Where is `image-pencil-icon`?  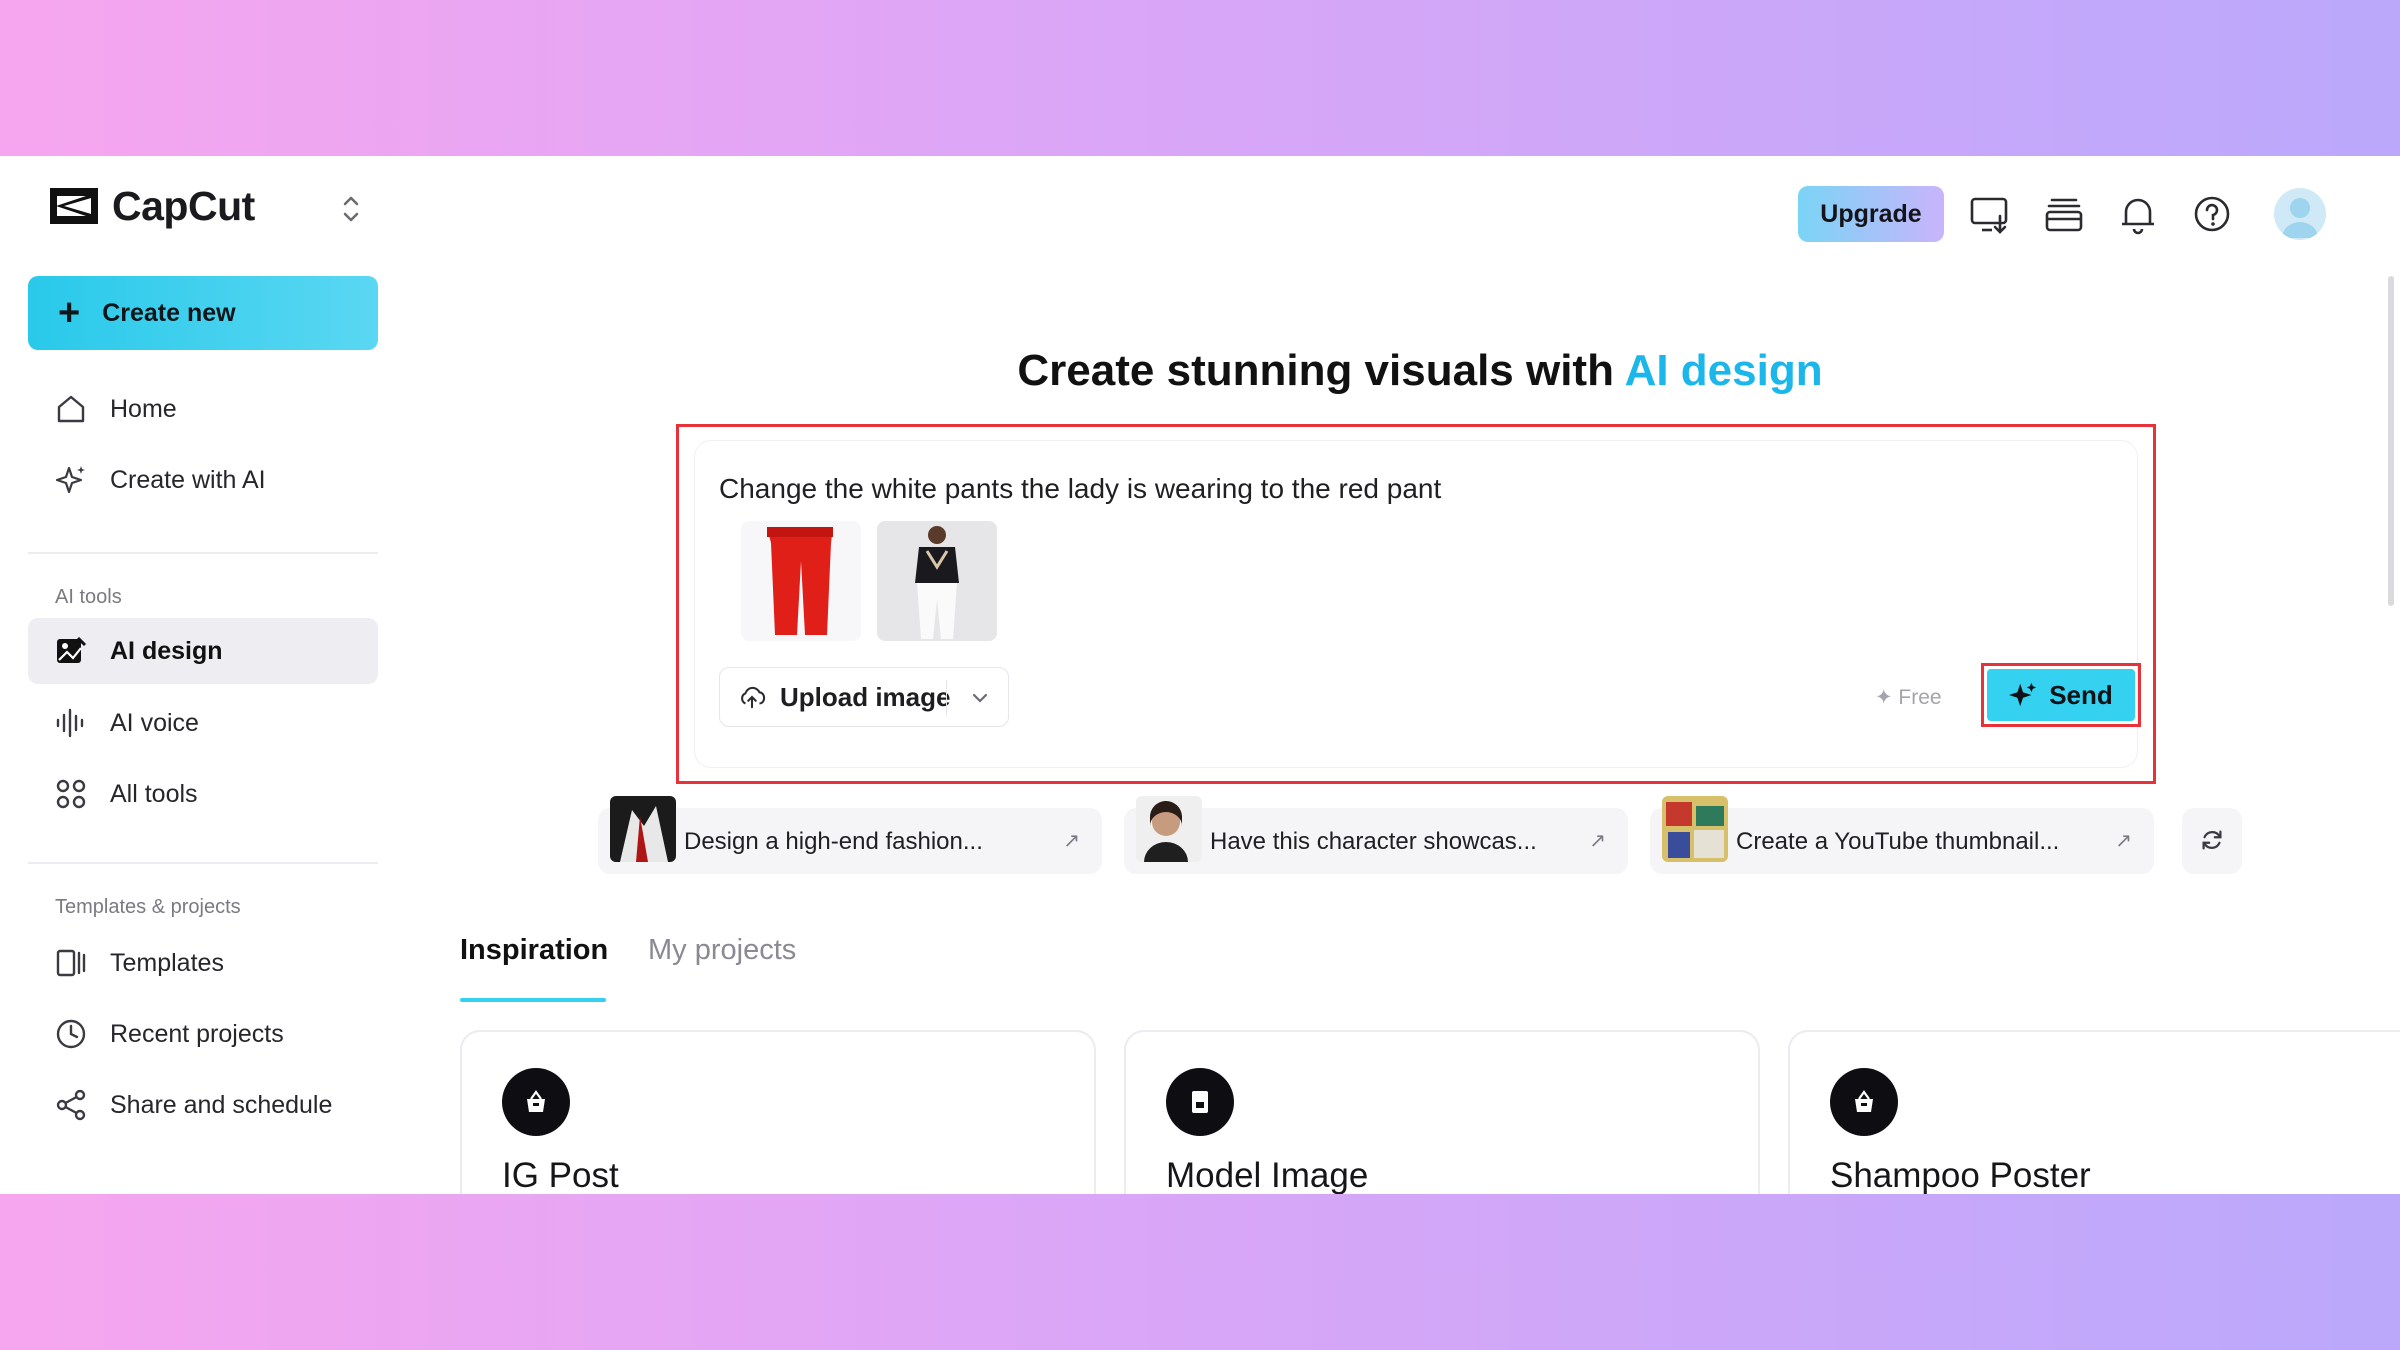 image-pencil-icon is located at coordinates (72, 649).